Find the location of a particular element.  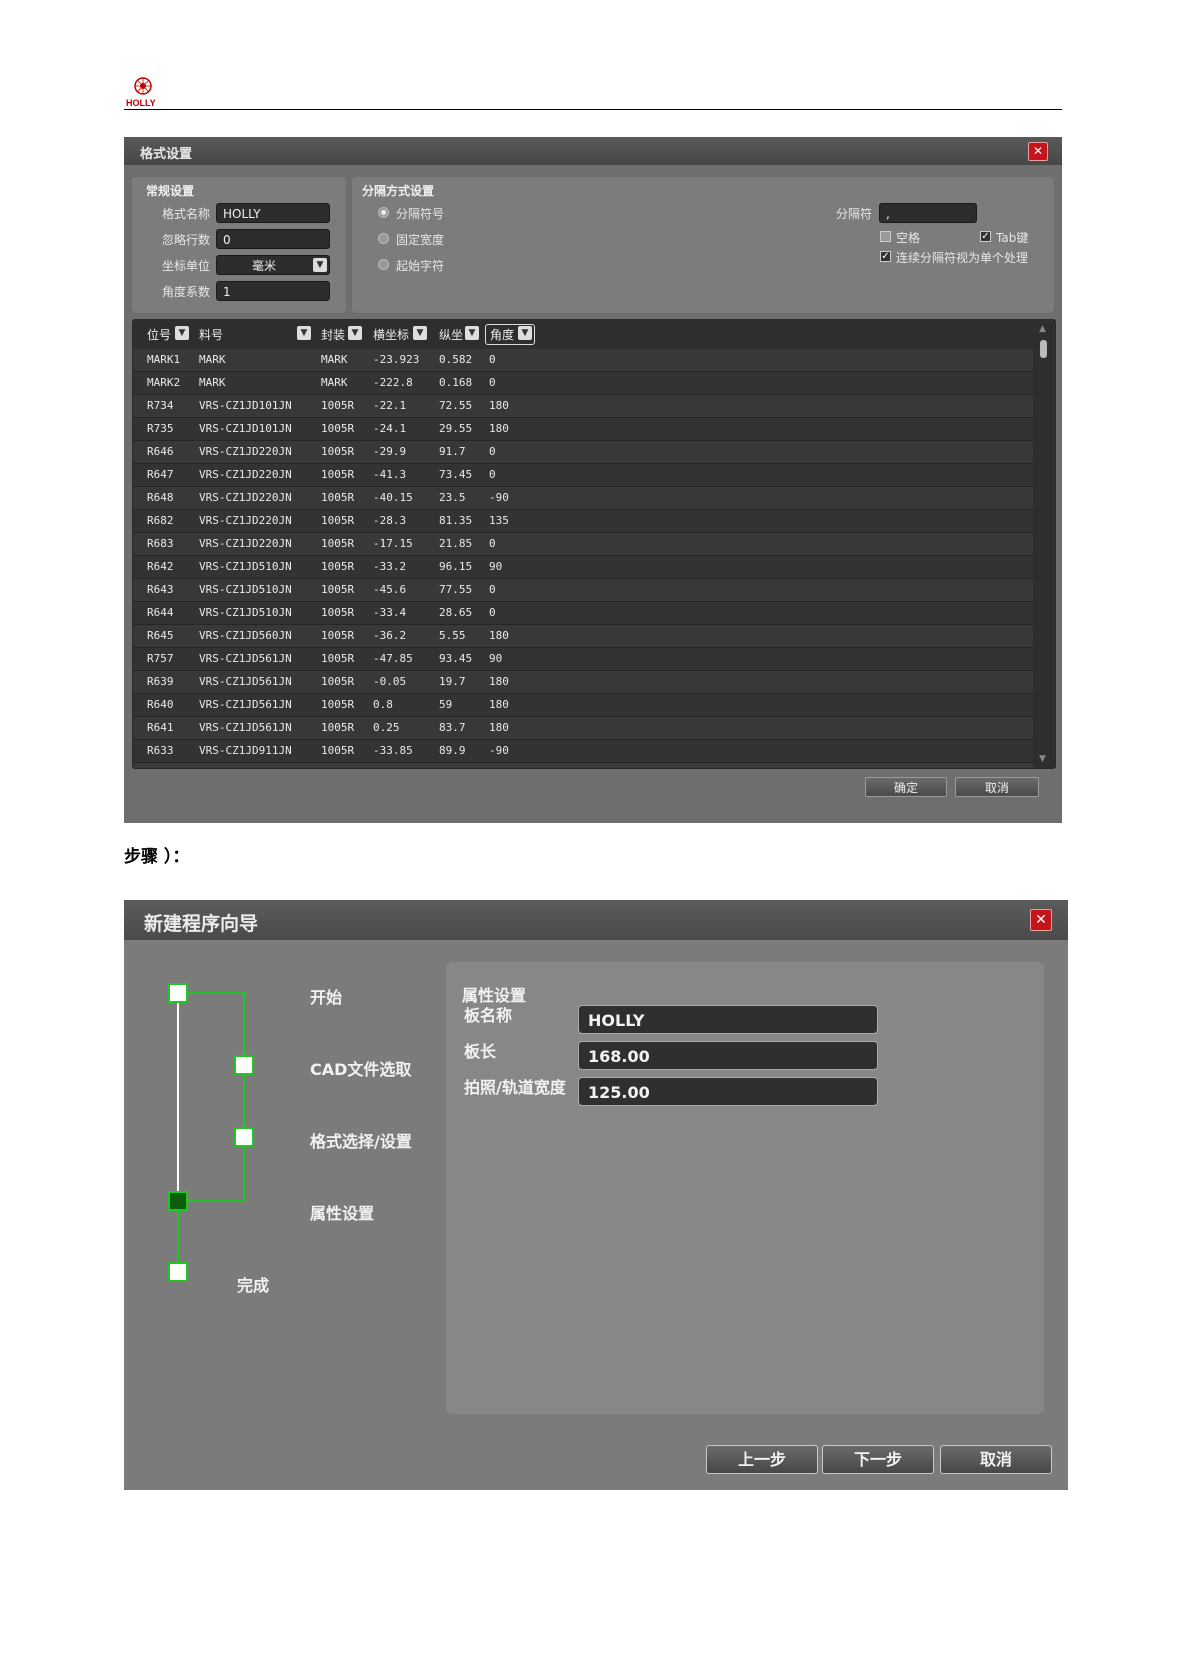

radio-delimiter is located at coordinates (383, 212).